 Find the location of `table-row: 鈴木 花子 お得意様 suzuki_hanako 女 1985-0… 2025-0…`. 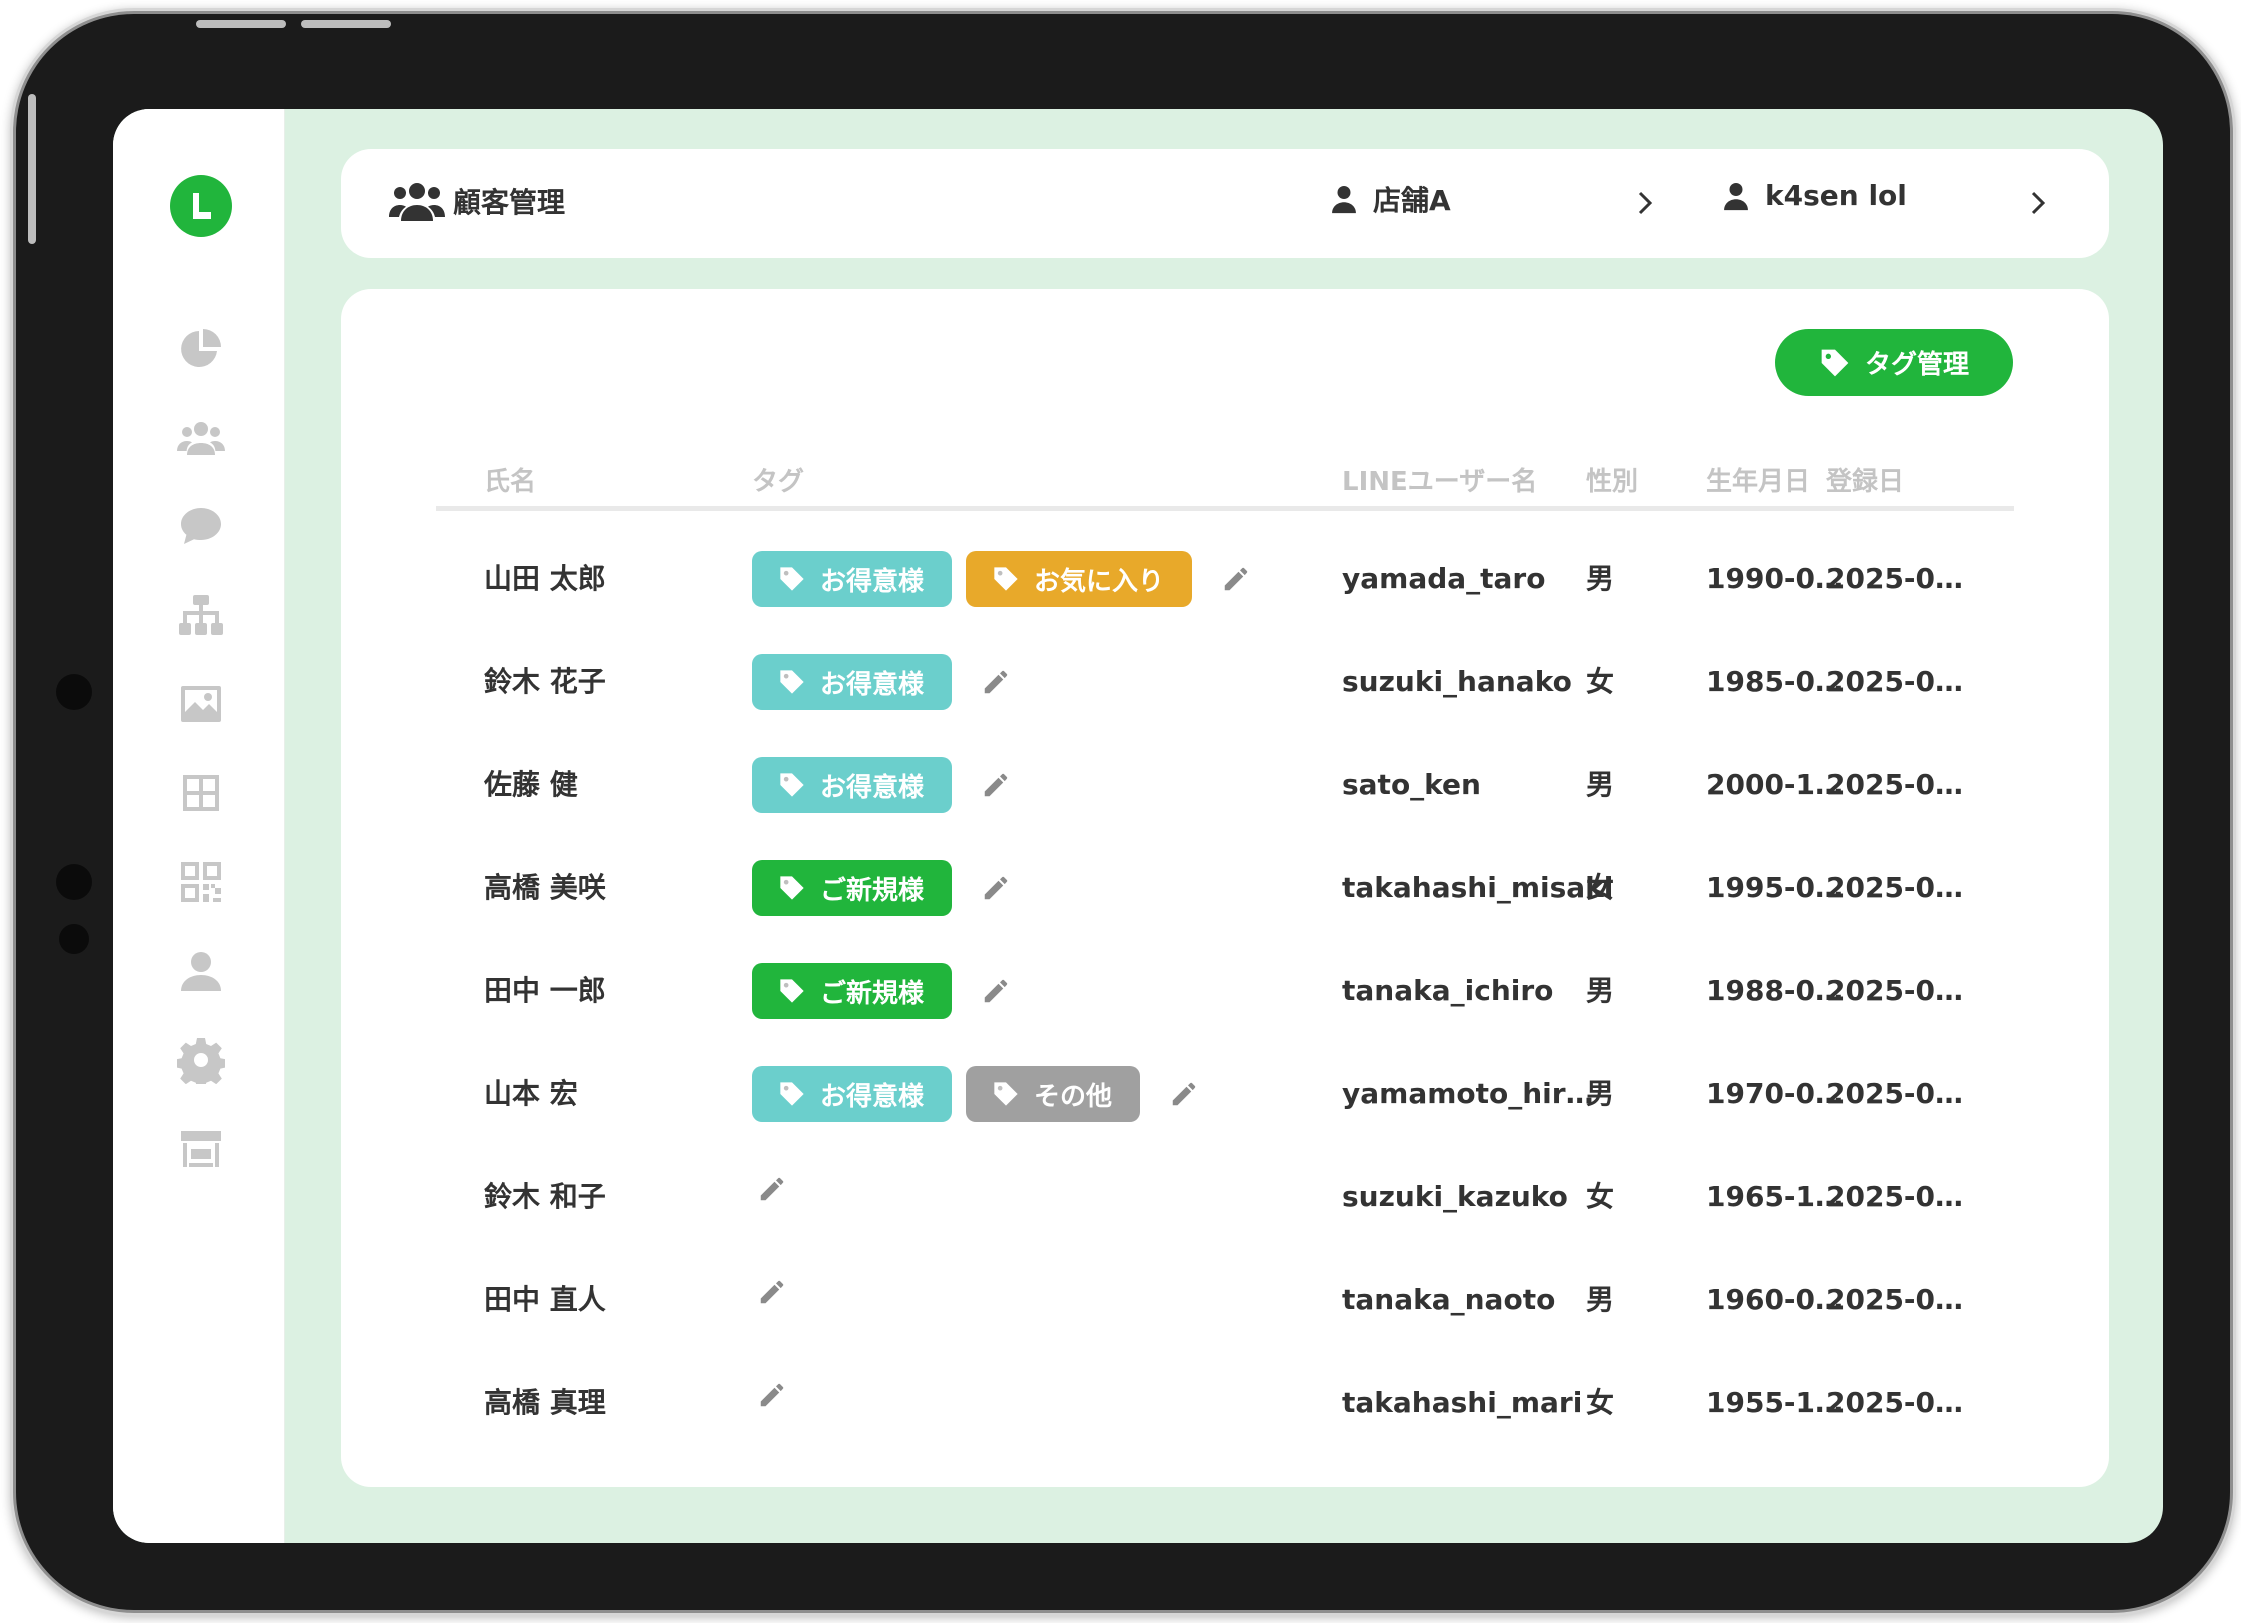

table-row: 鈴木 花子 お得意様 suzuki_hanako 女 1985-0… 2025-0… is located at coordinates (1225, 682).